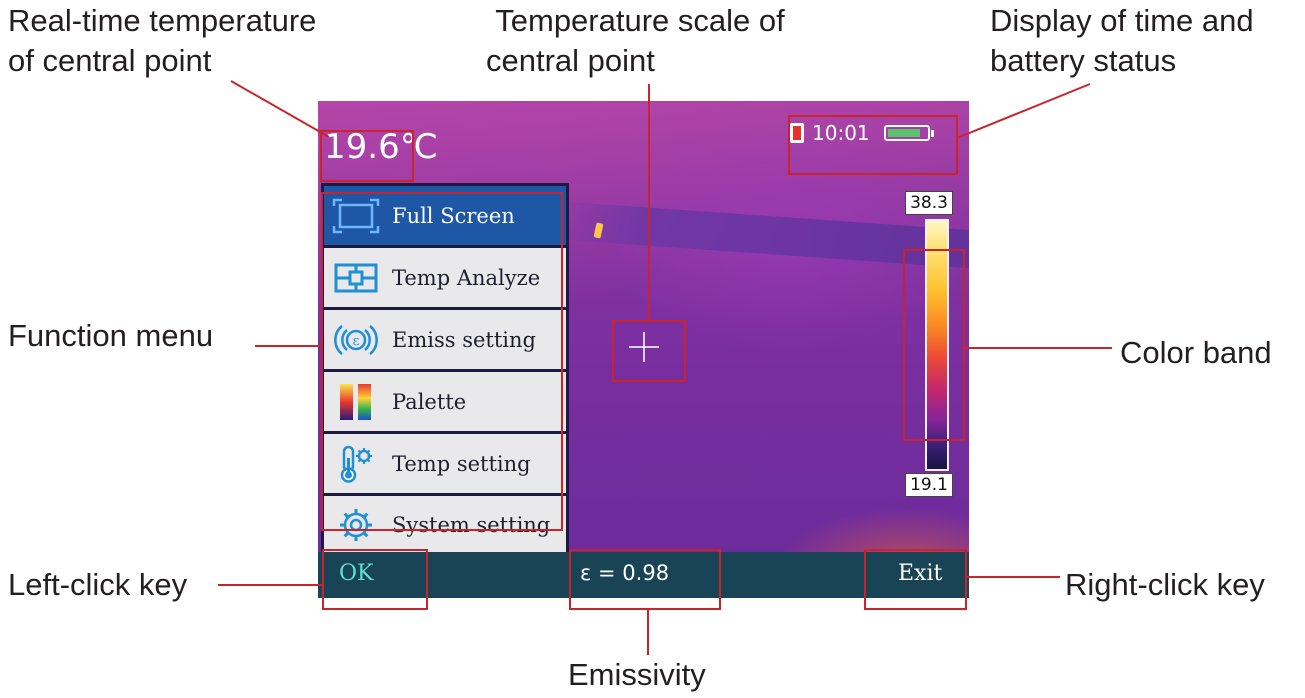 This screenshot has width=1305, height=698. I want to click on menu-item-label: Temp setting, so click(461, 463).